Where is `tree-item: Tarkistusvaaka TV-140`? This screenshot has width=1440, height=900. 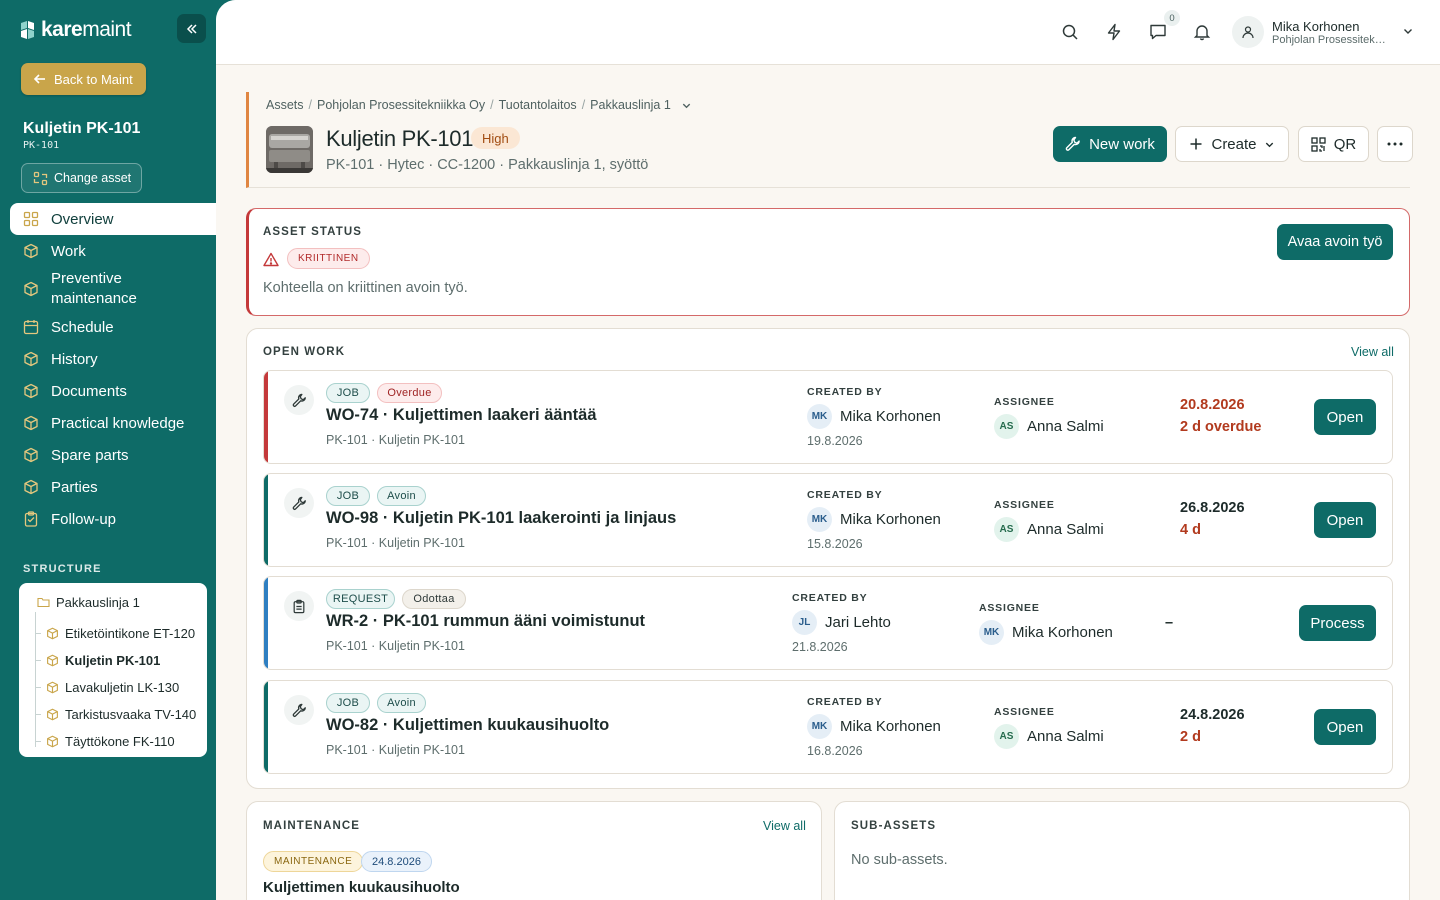 tree-item: Tarkistusvaaka TV-140 is located at coordinates (113, 710).